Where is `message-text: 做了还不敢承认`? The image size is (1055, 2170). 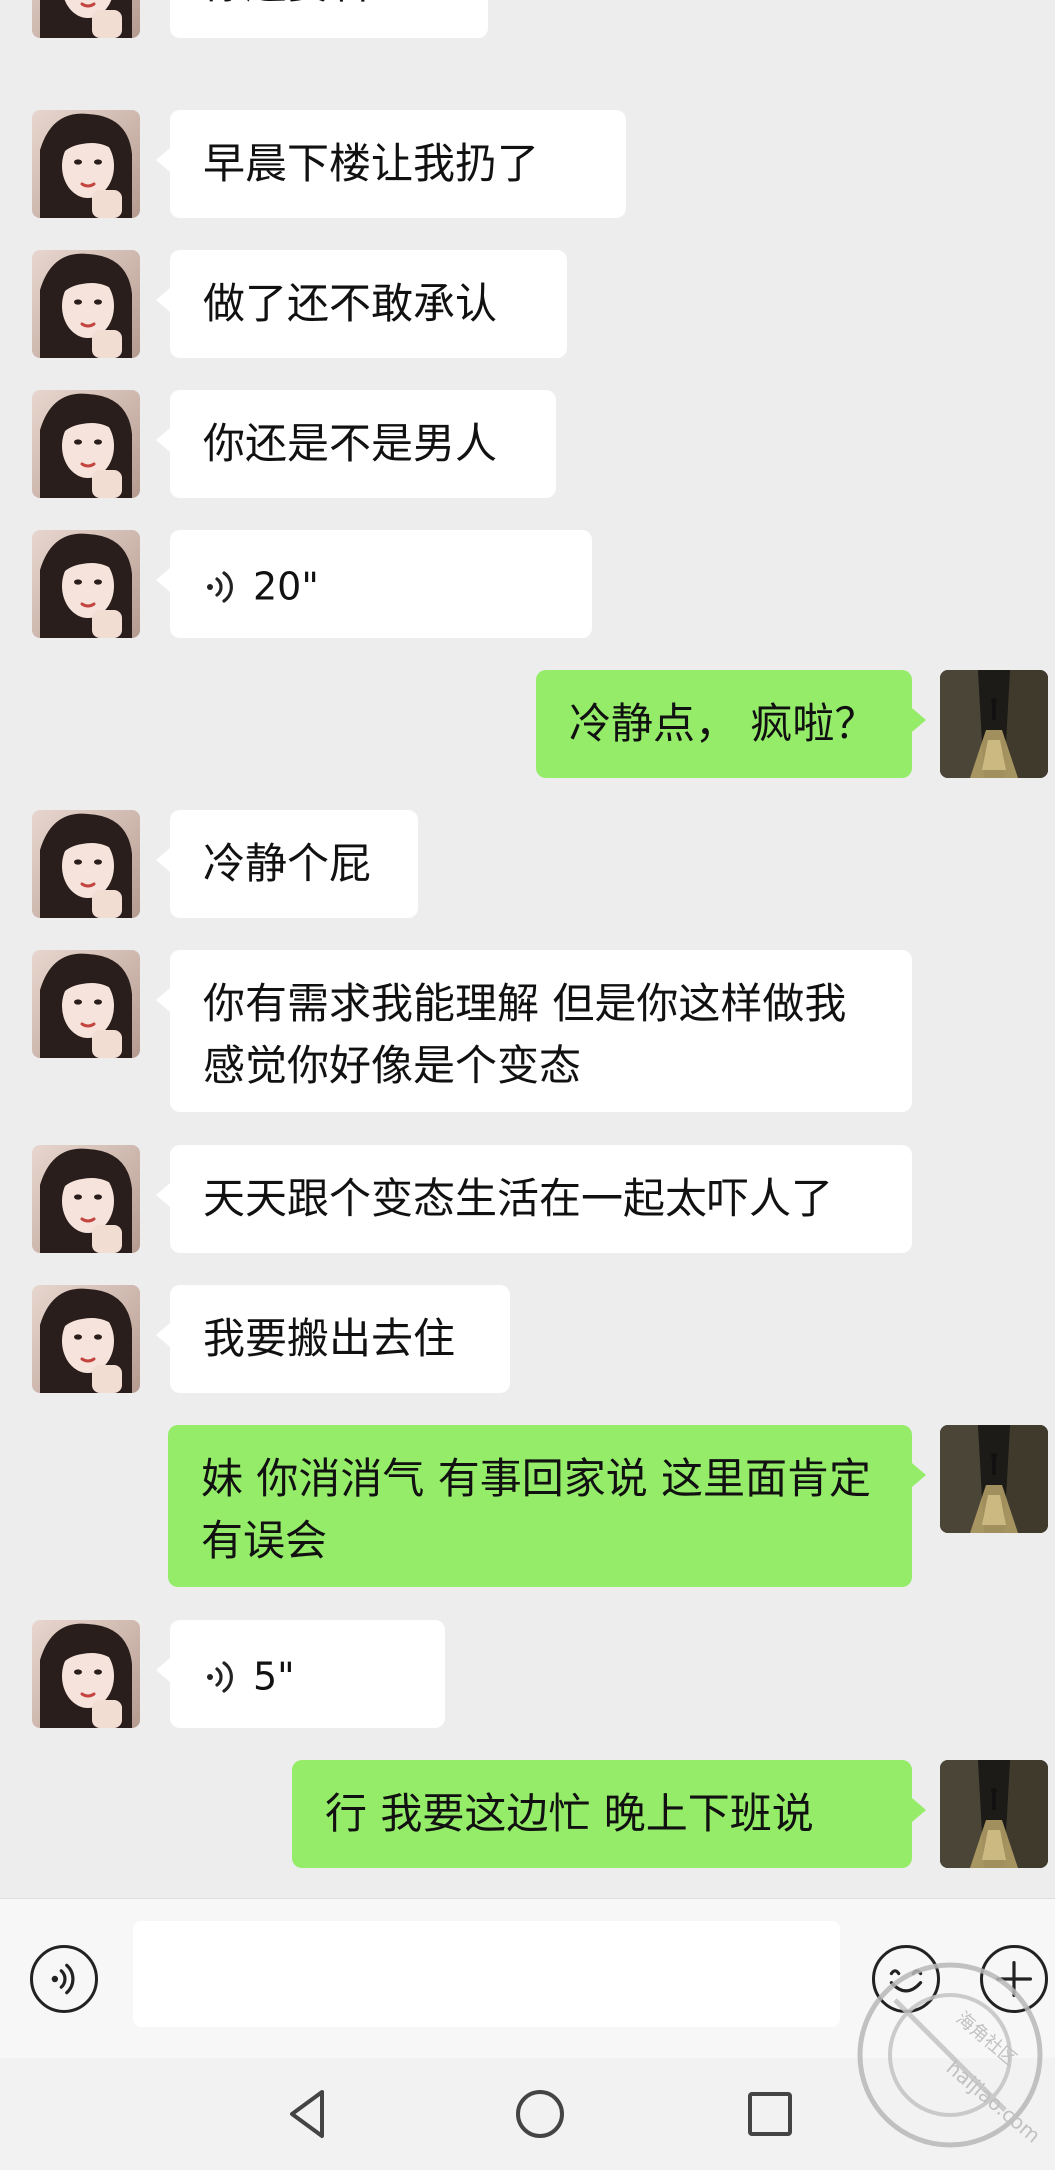 message-text: 做了还不敢承认 is located at coordinates (350, 303).